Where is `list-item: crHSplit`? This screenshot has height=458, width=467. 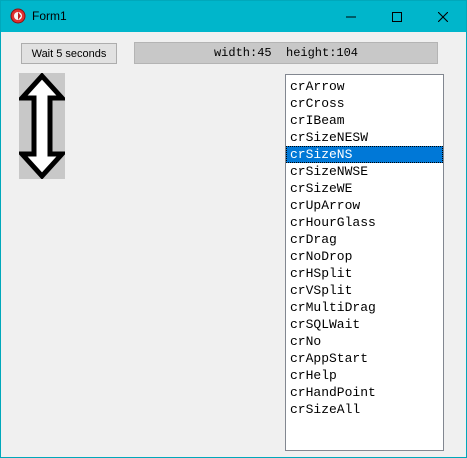 list-item: crHSplit is located at coordinates (364, 273).